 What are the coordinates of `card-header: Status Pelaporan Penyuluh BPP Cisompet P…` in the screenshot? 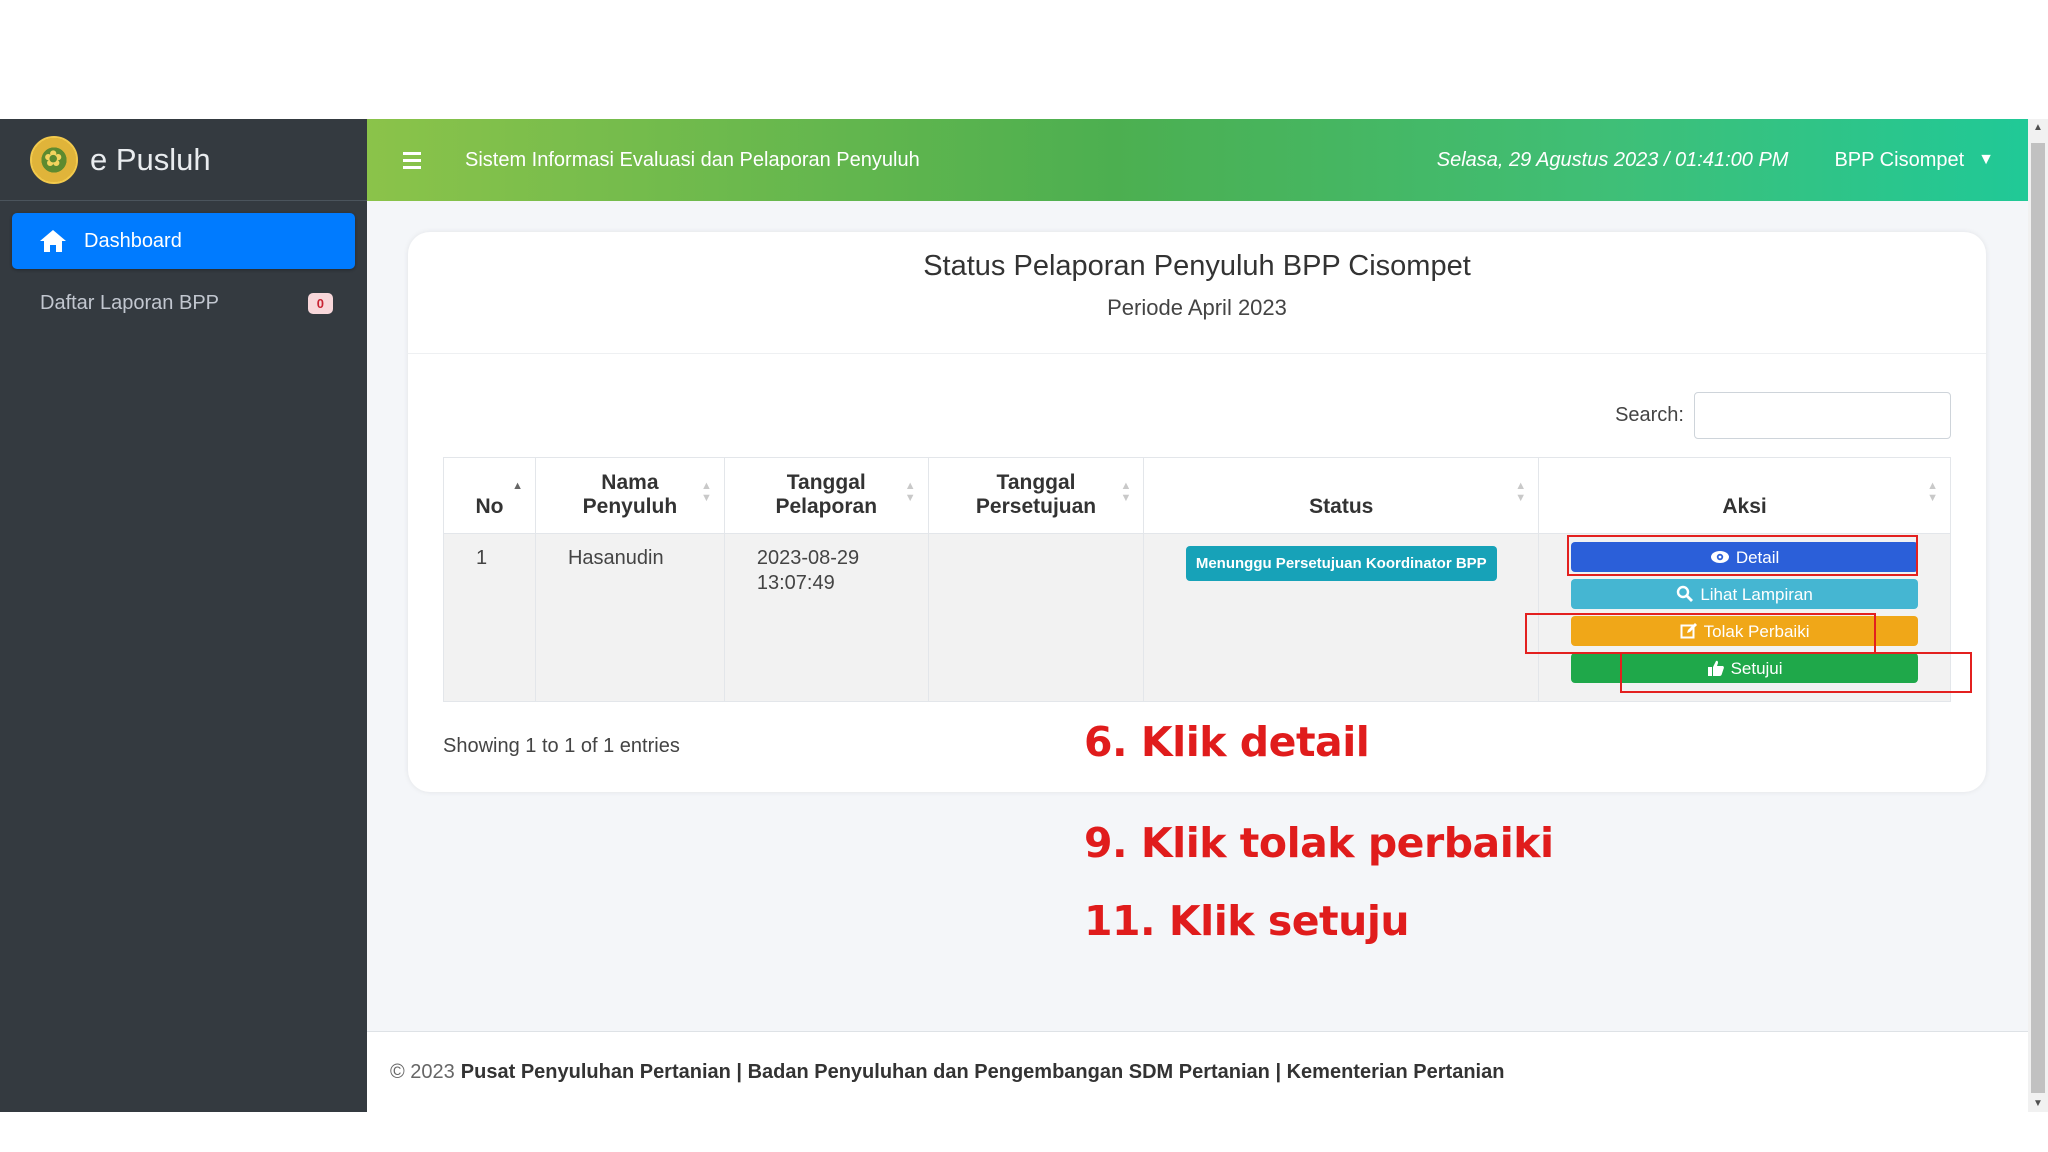 It's located at (1197, 293).